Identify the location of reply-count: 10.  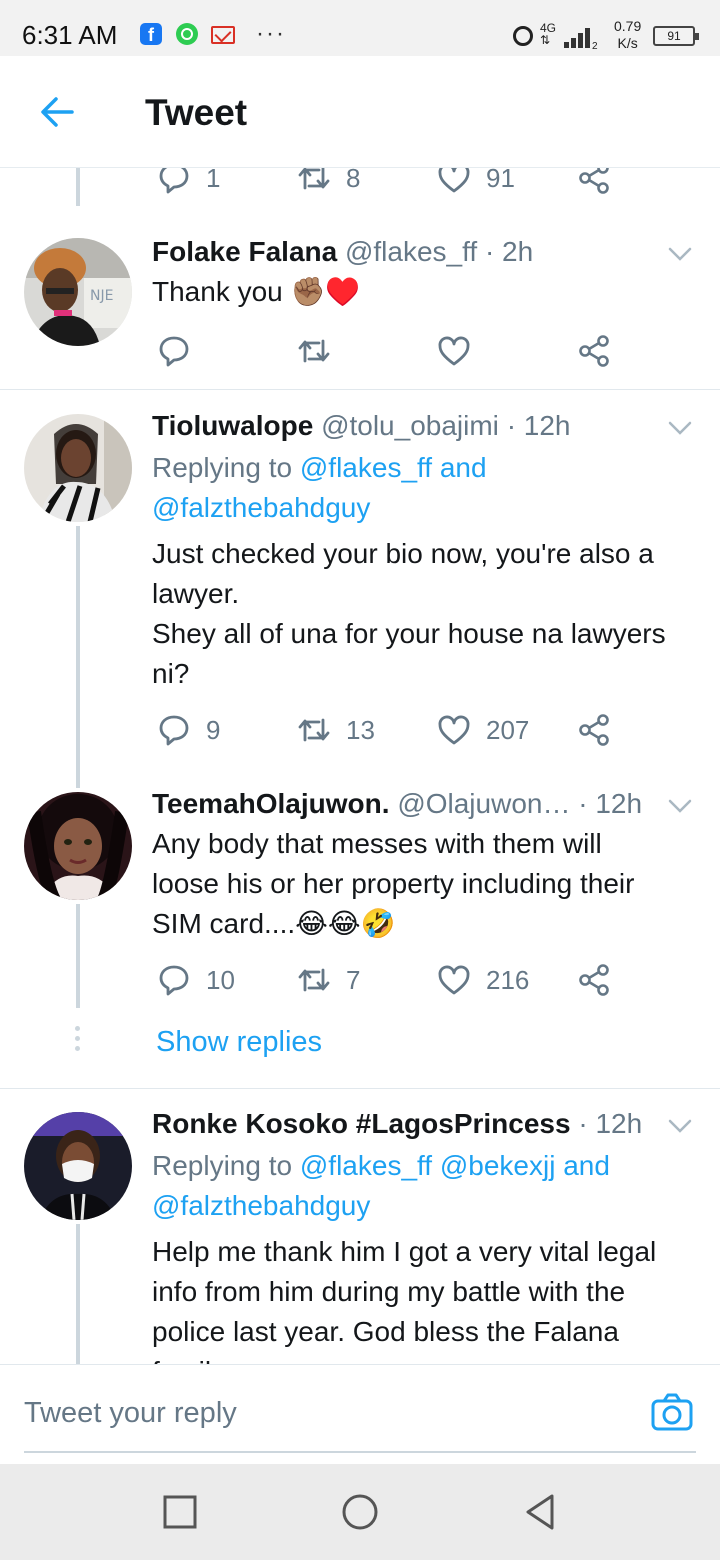
(220, 979).